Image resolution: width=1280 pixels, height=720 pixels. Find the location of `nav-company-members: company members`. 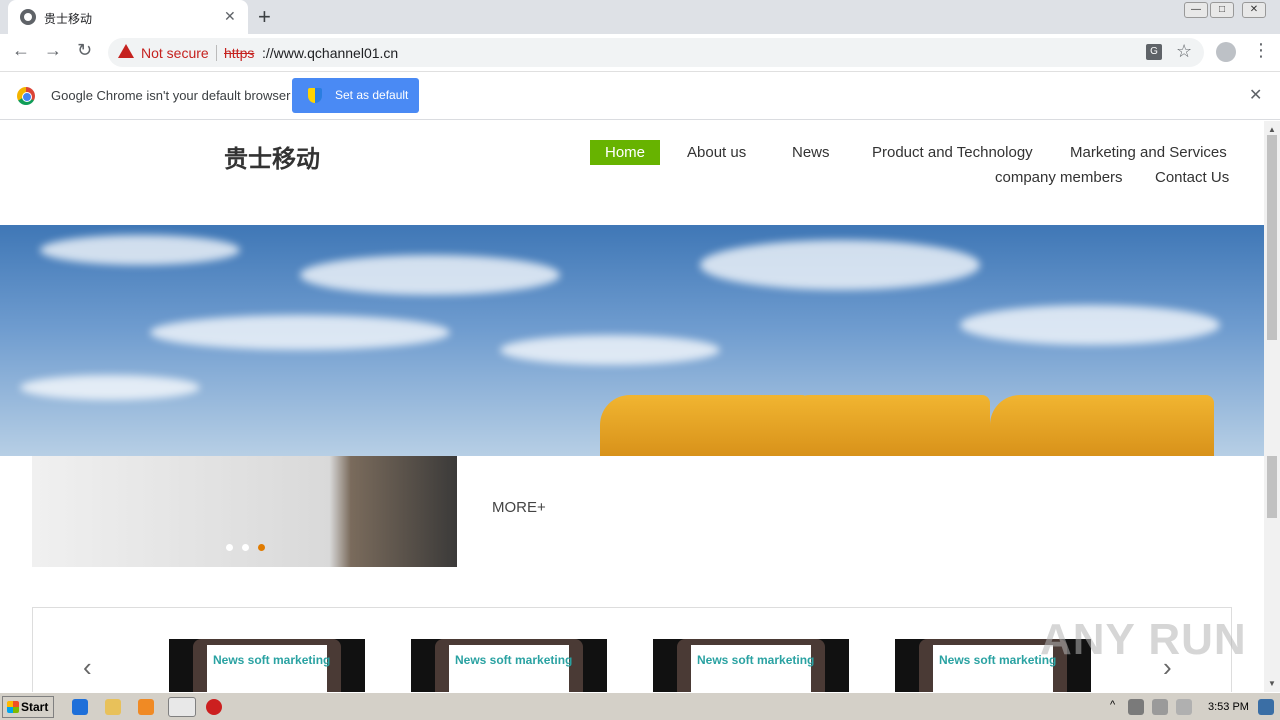

nav-company-members: company members is located at coordinates (1059, 177).